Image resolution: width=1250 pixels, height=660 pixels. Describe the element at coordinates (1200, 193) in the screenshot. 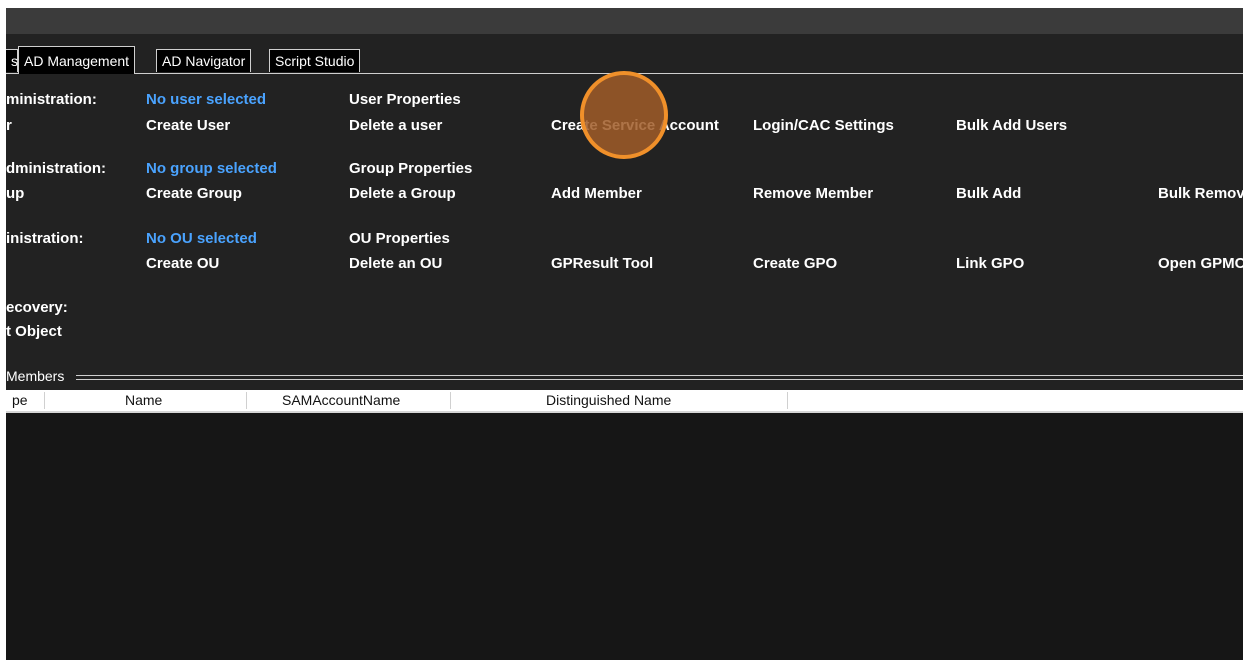

I see `bulk-remove-button: Bulk Remov` at that location.